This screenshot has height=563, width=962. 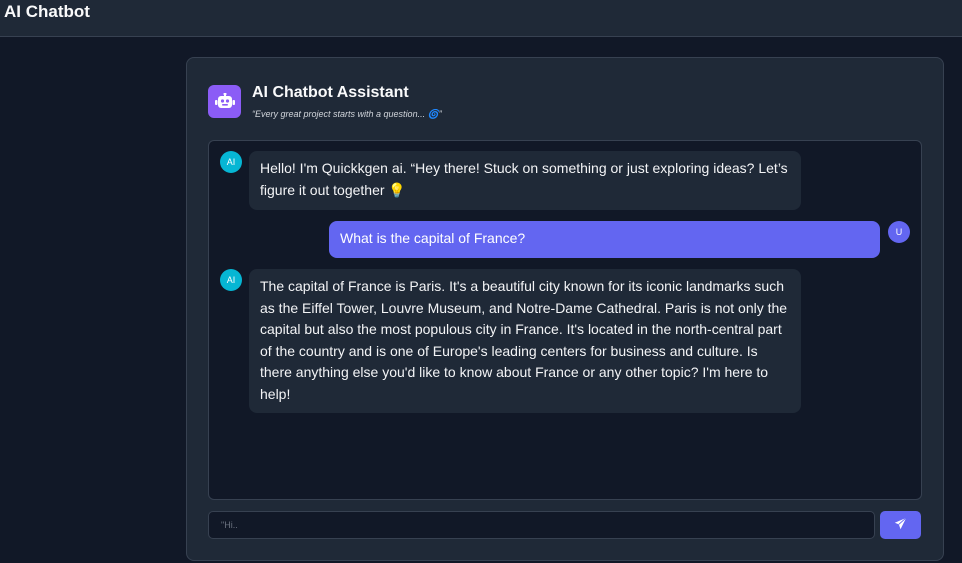 What do you see at coordinates (224, 101) in the screenshot?
I see `robot-icon` at bounding box center [224, 101].